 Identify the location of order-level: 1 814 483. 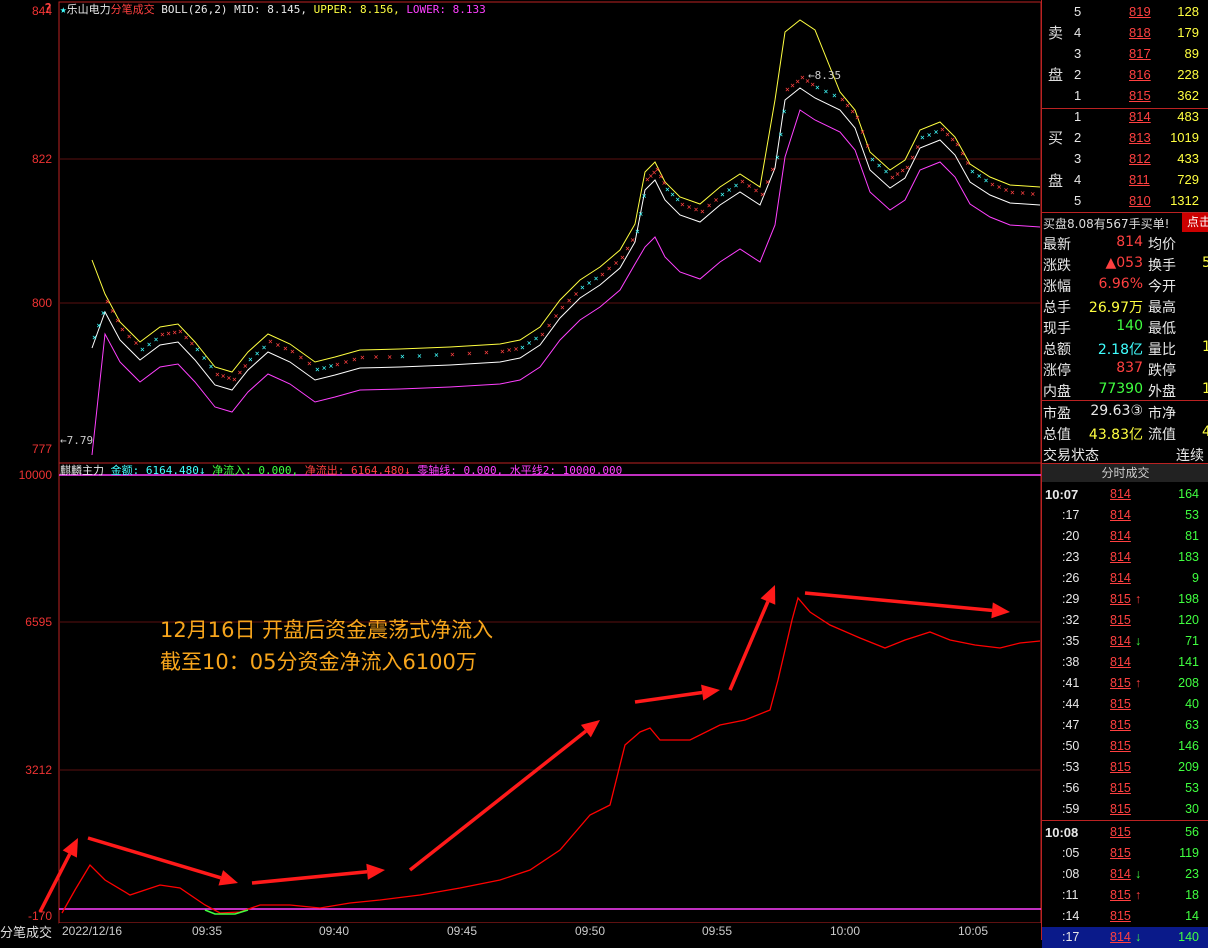
(1125, 117).